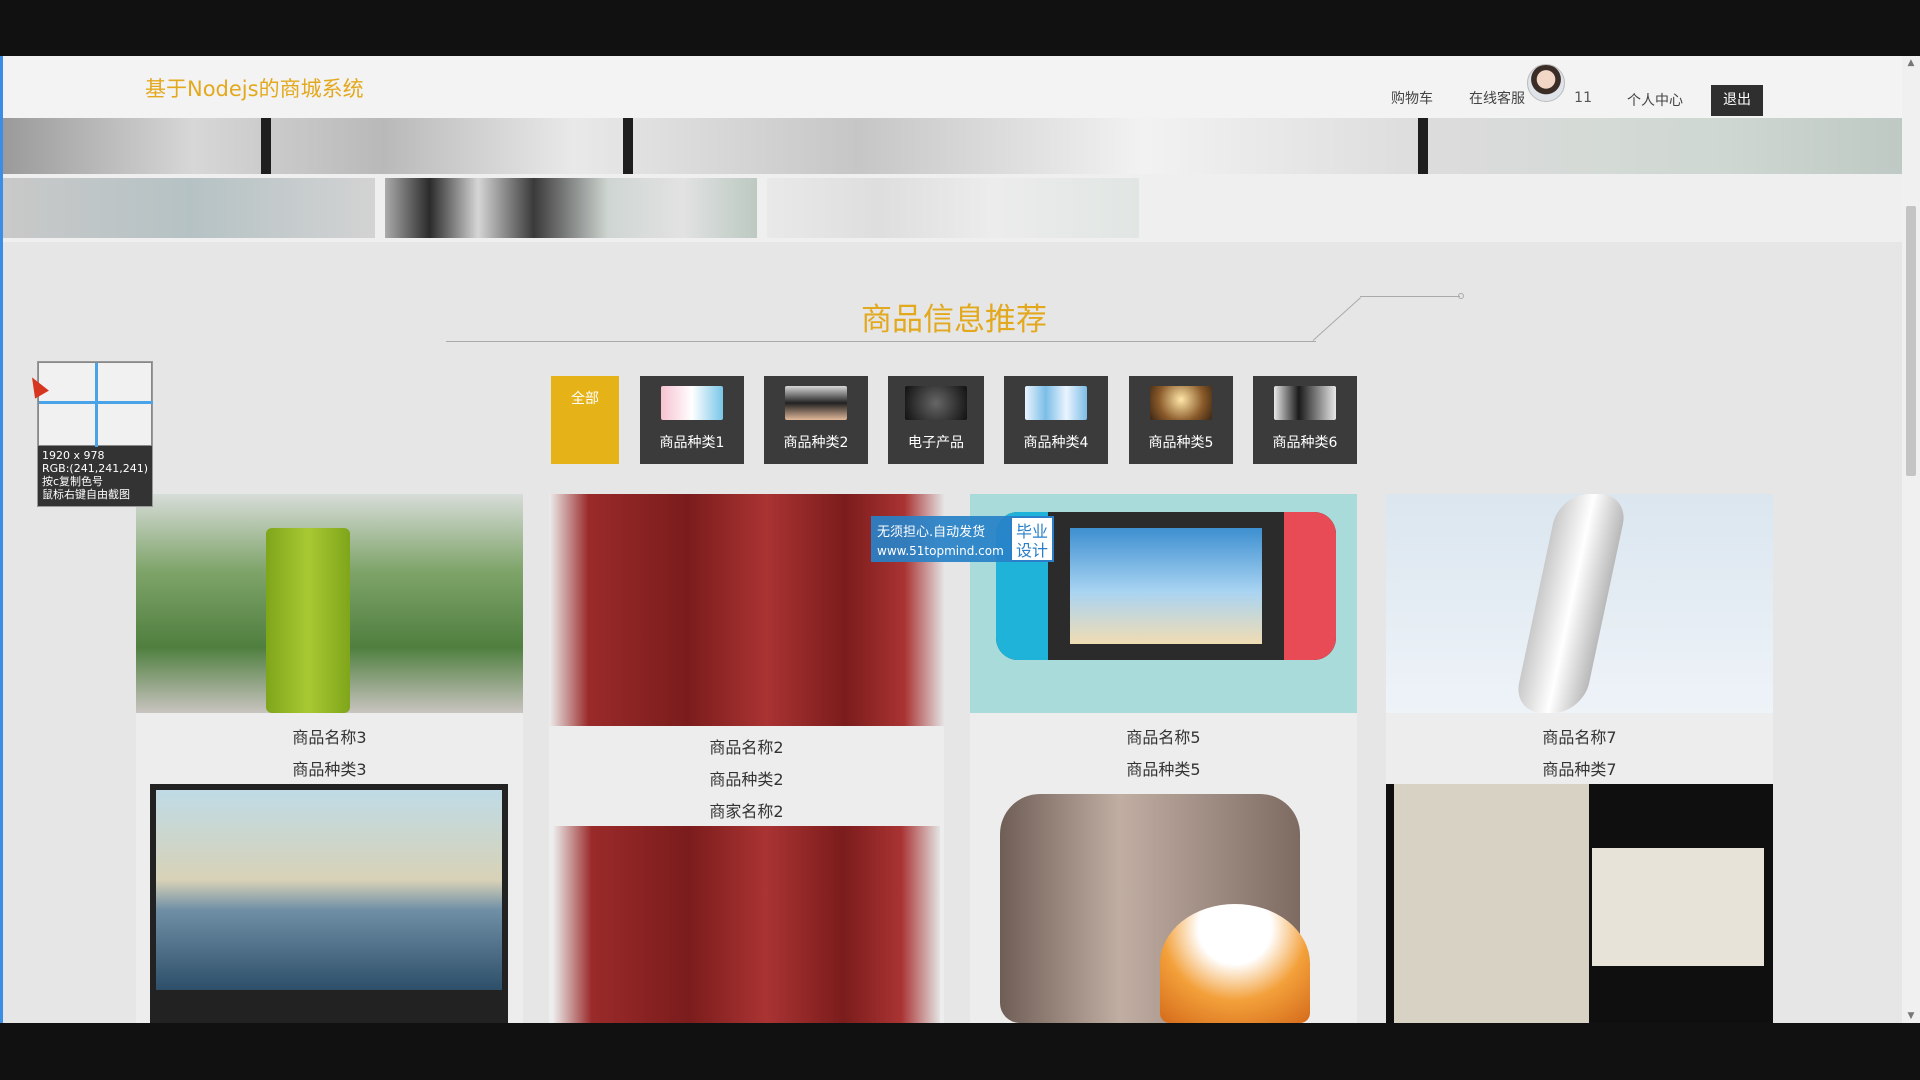 The width and height of the screenshot is (1920, 1080). I want to click on top-nav: 购物车 在线客服, so click(1440, 98).